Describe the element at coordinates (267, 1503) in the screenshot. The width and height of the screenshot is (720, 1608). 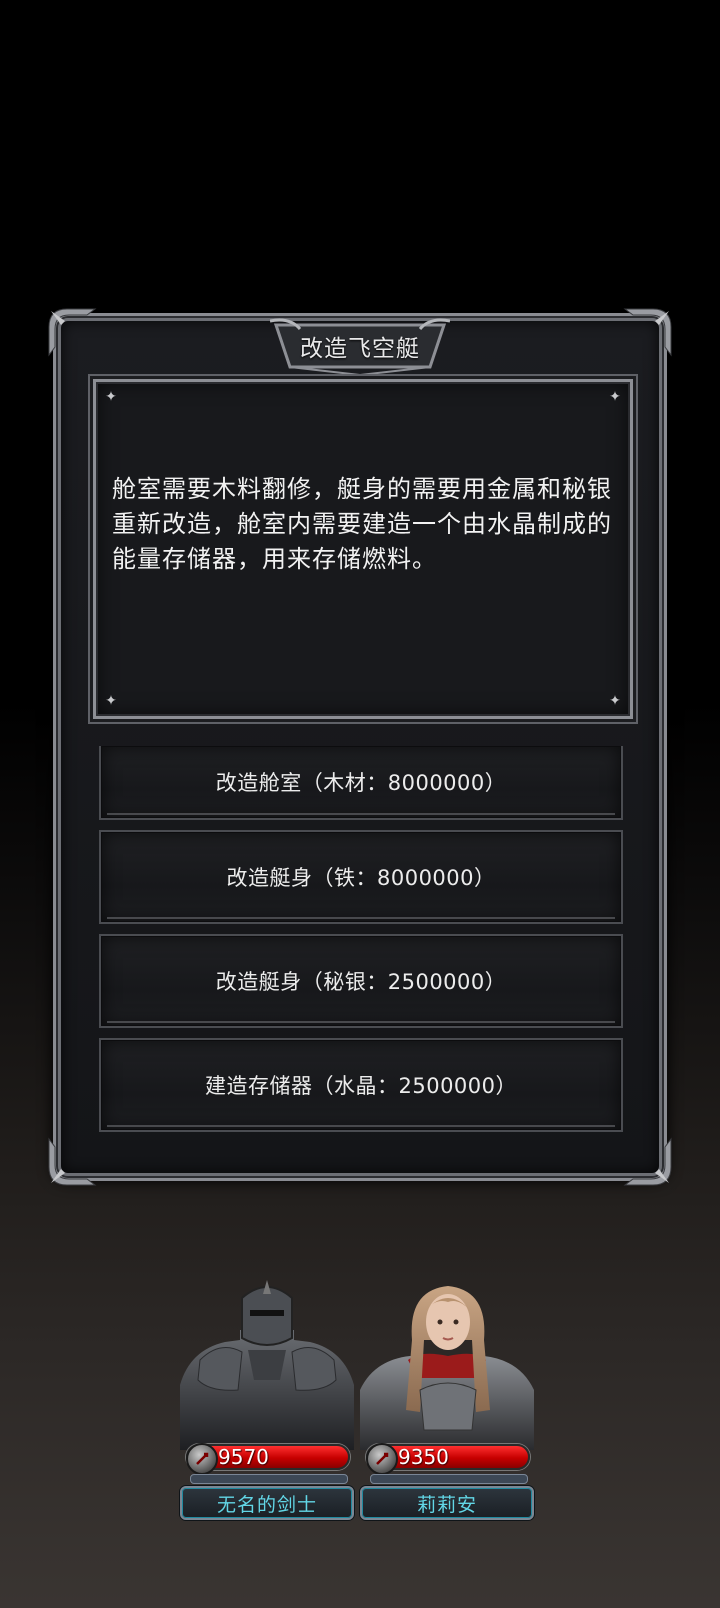
I see `character-name: 无名的剑士` at that location.